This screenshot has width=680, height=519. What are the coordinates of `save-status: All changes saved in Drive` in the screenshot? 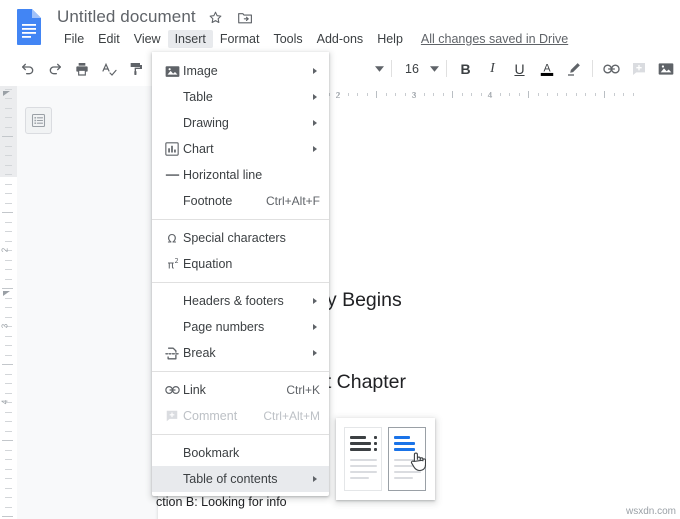 It's located at (494, 39).